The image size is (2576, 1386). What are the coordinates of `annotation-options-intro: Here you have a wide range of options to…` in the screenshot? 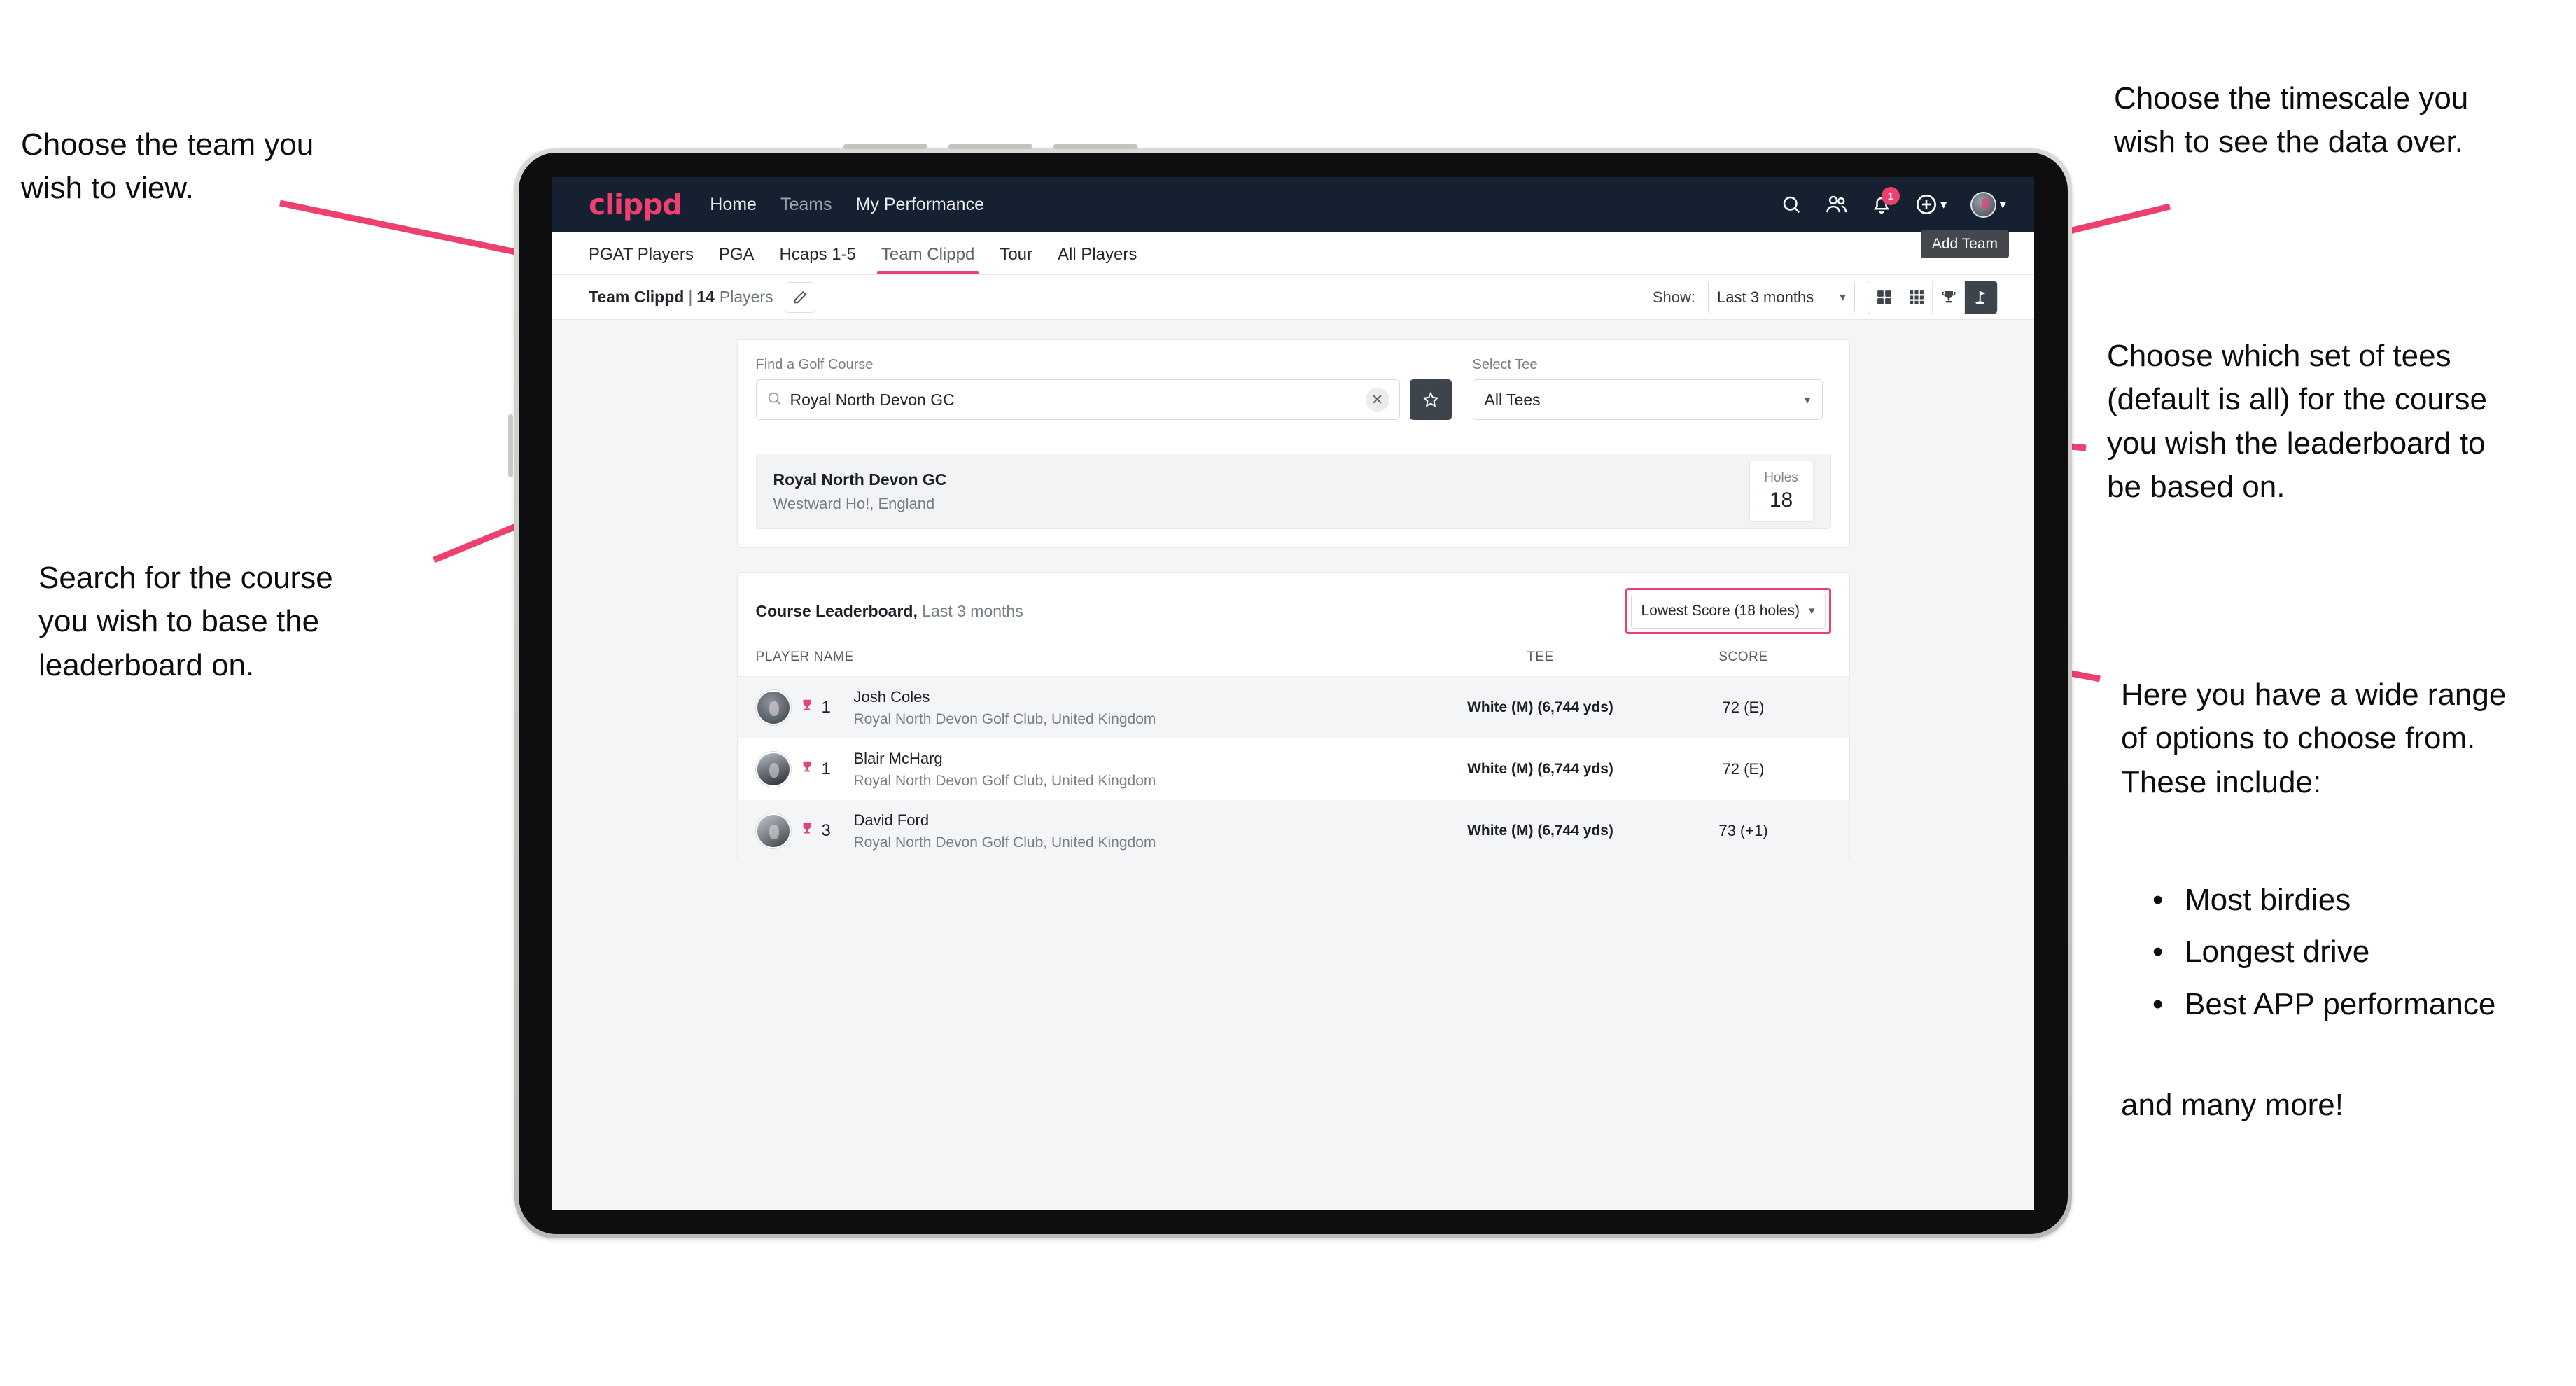 It's located at (2314, 738).